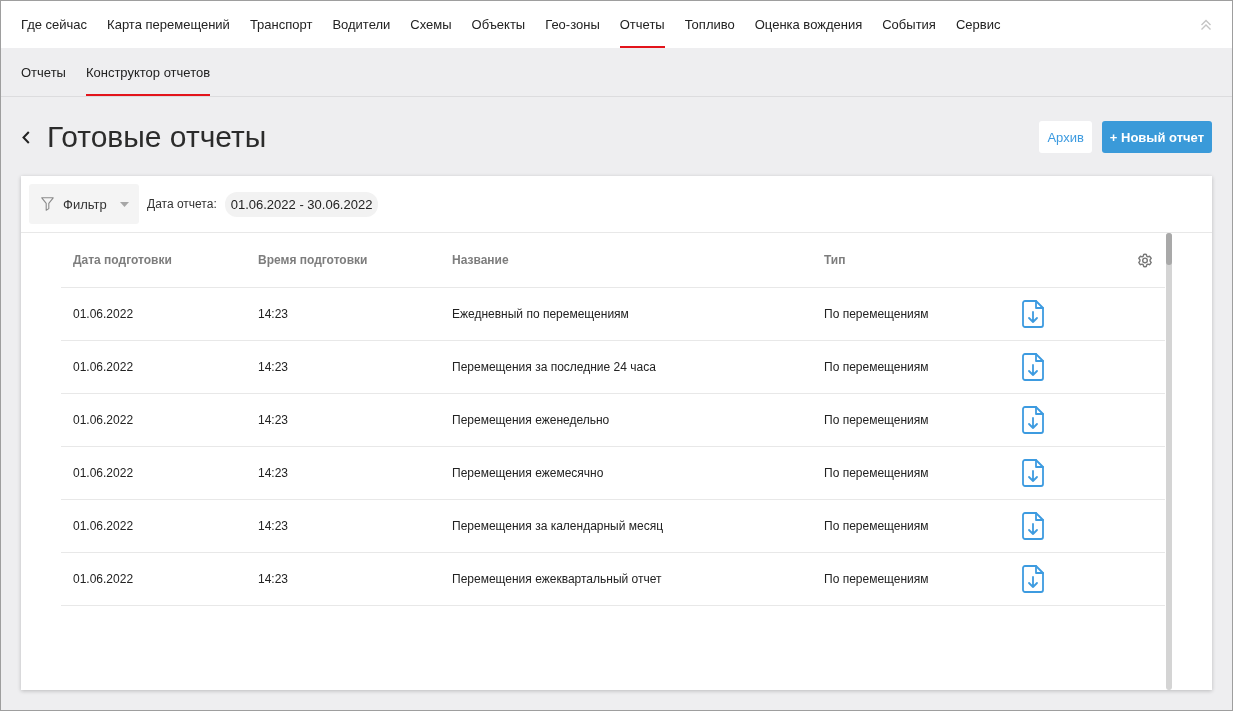 Image resolution: width=1233 pixels, height=711 pixels. I want to click on subnav-tab: Конструктор отчетов, so click(148, 72).